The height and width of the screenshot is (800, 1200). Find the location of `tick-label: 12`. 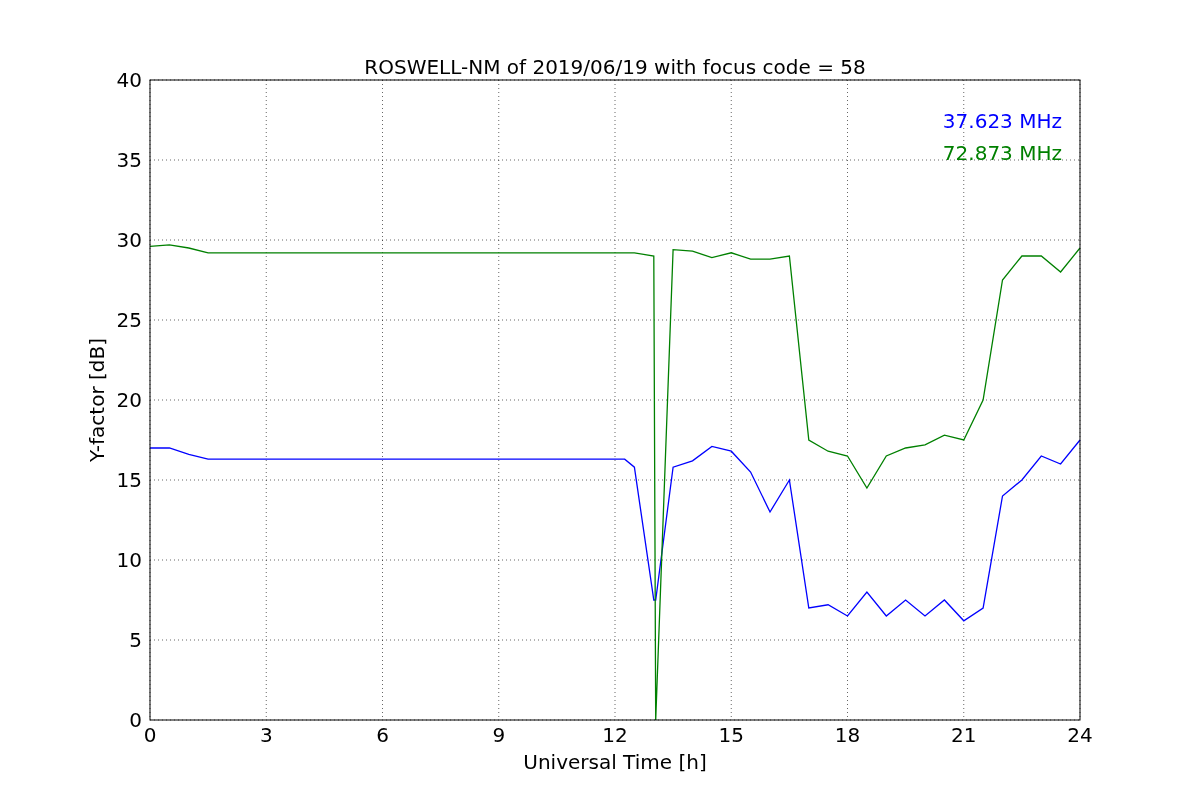

tick-label: 12 is located at coordinates (615, 735).